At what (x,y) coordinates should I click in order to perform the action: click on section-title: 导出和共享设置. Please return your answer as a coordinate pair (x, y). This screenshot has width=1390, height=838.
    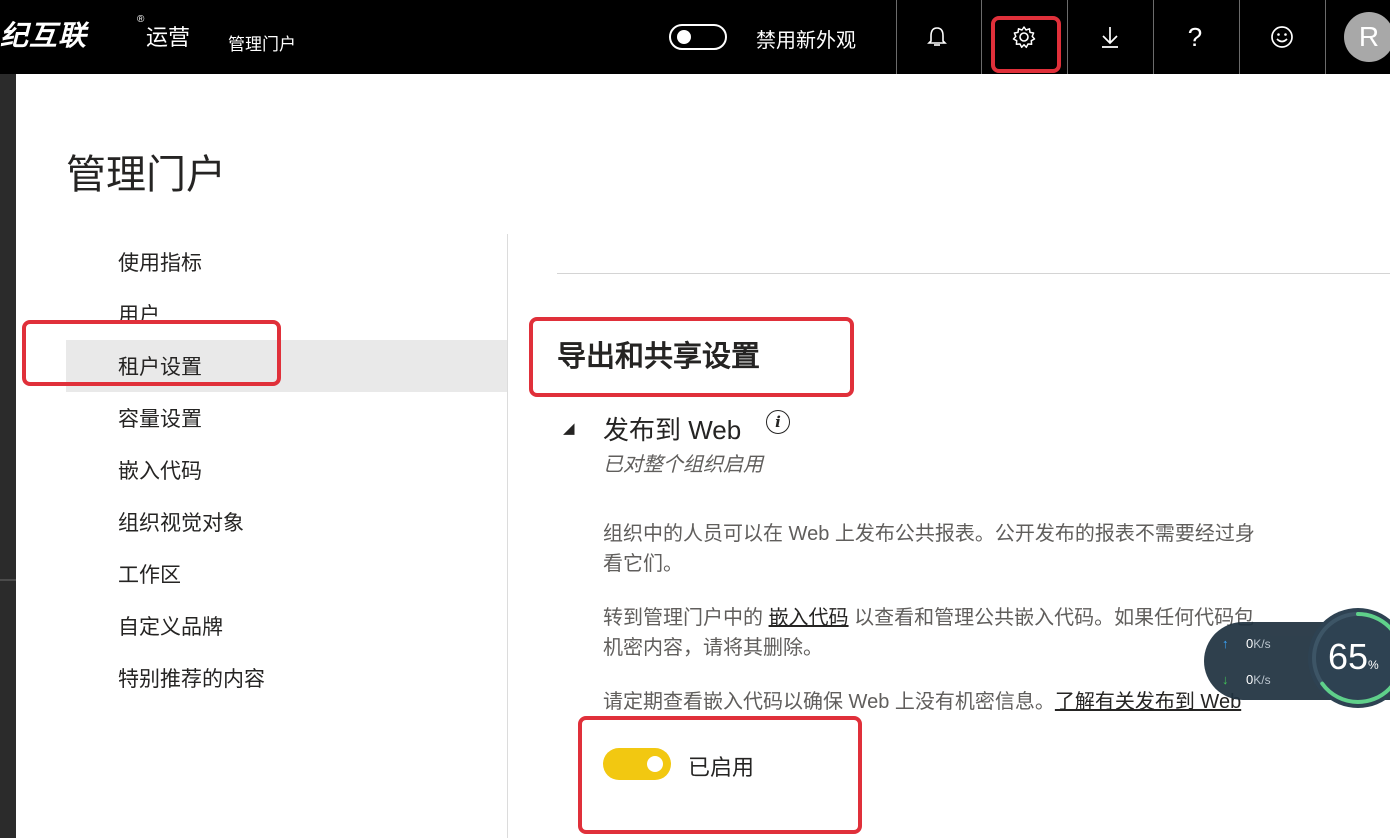
    Looking at the image, I should click on (659, 357).